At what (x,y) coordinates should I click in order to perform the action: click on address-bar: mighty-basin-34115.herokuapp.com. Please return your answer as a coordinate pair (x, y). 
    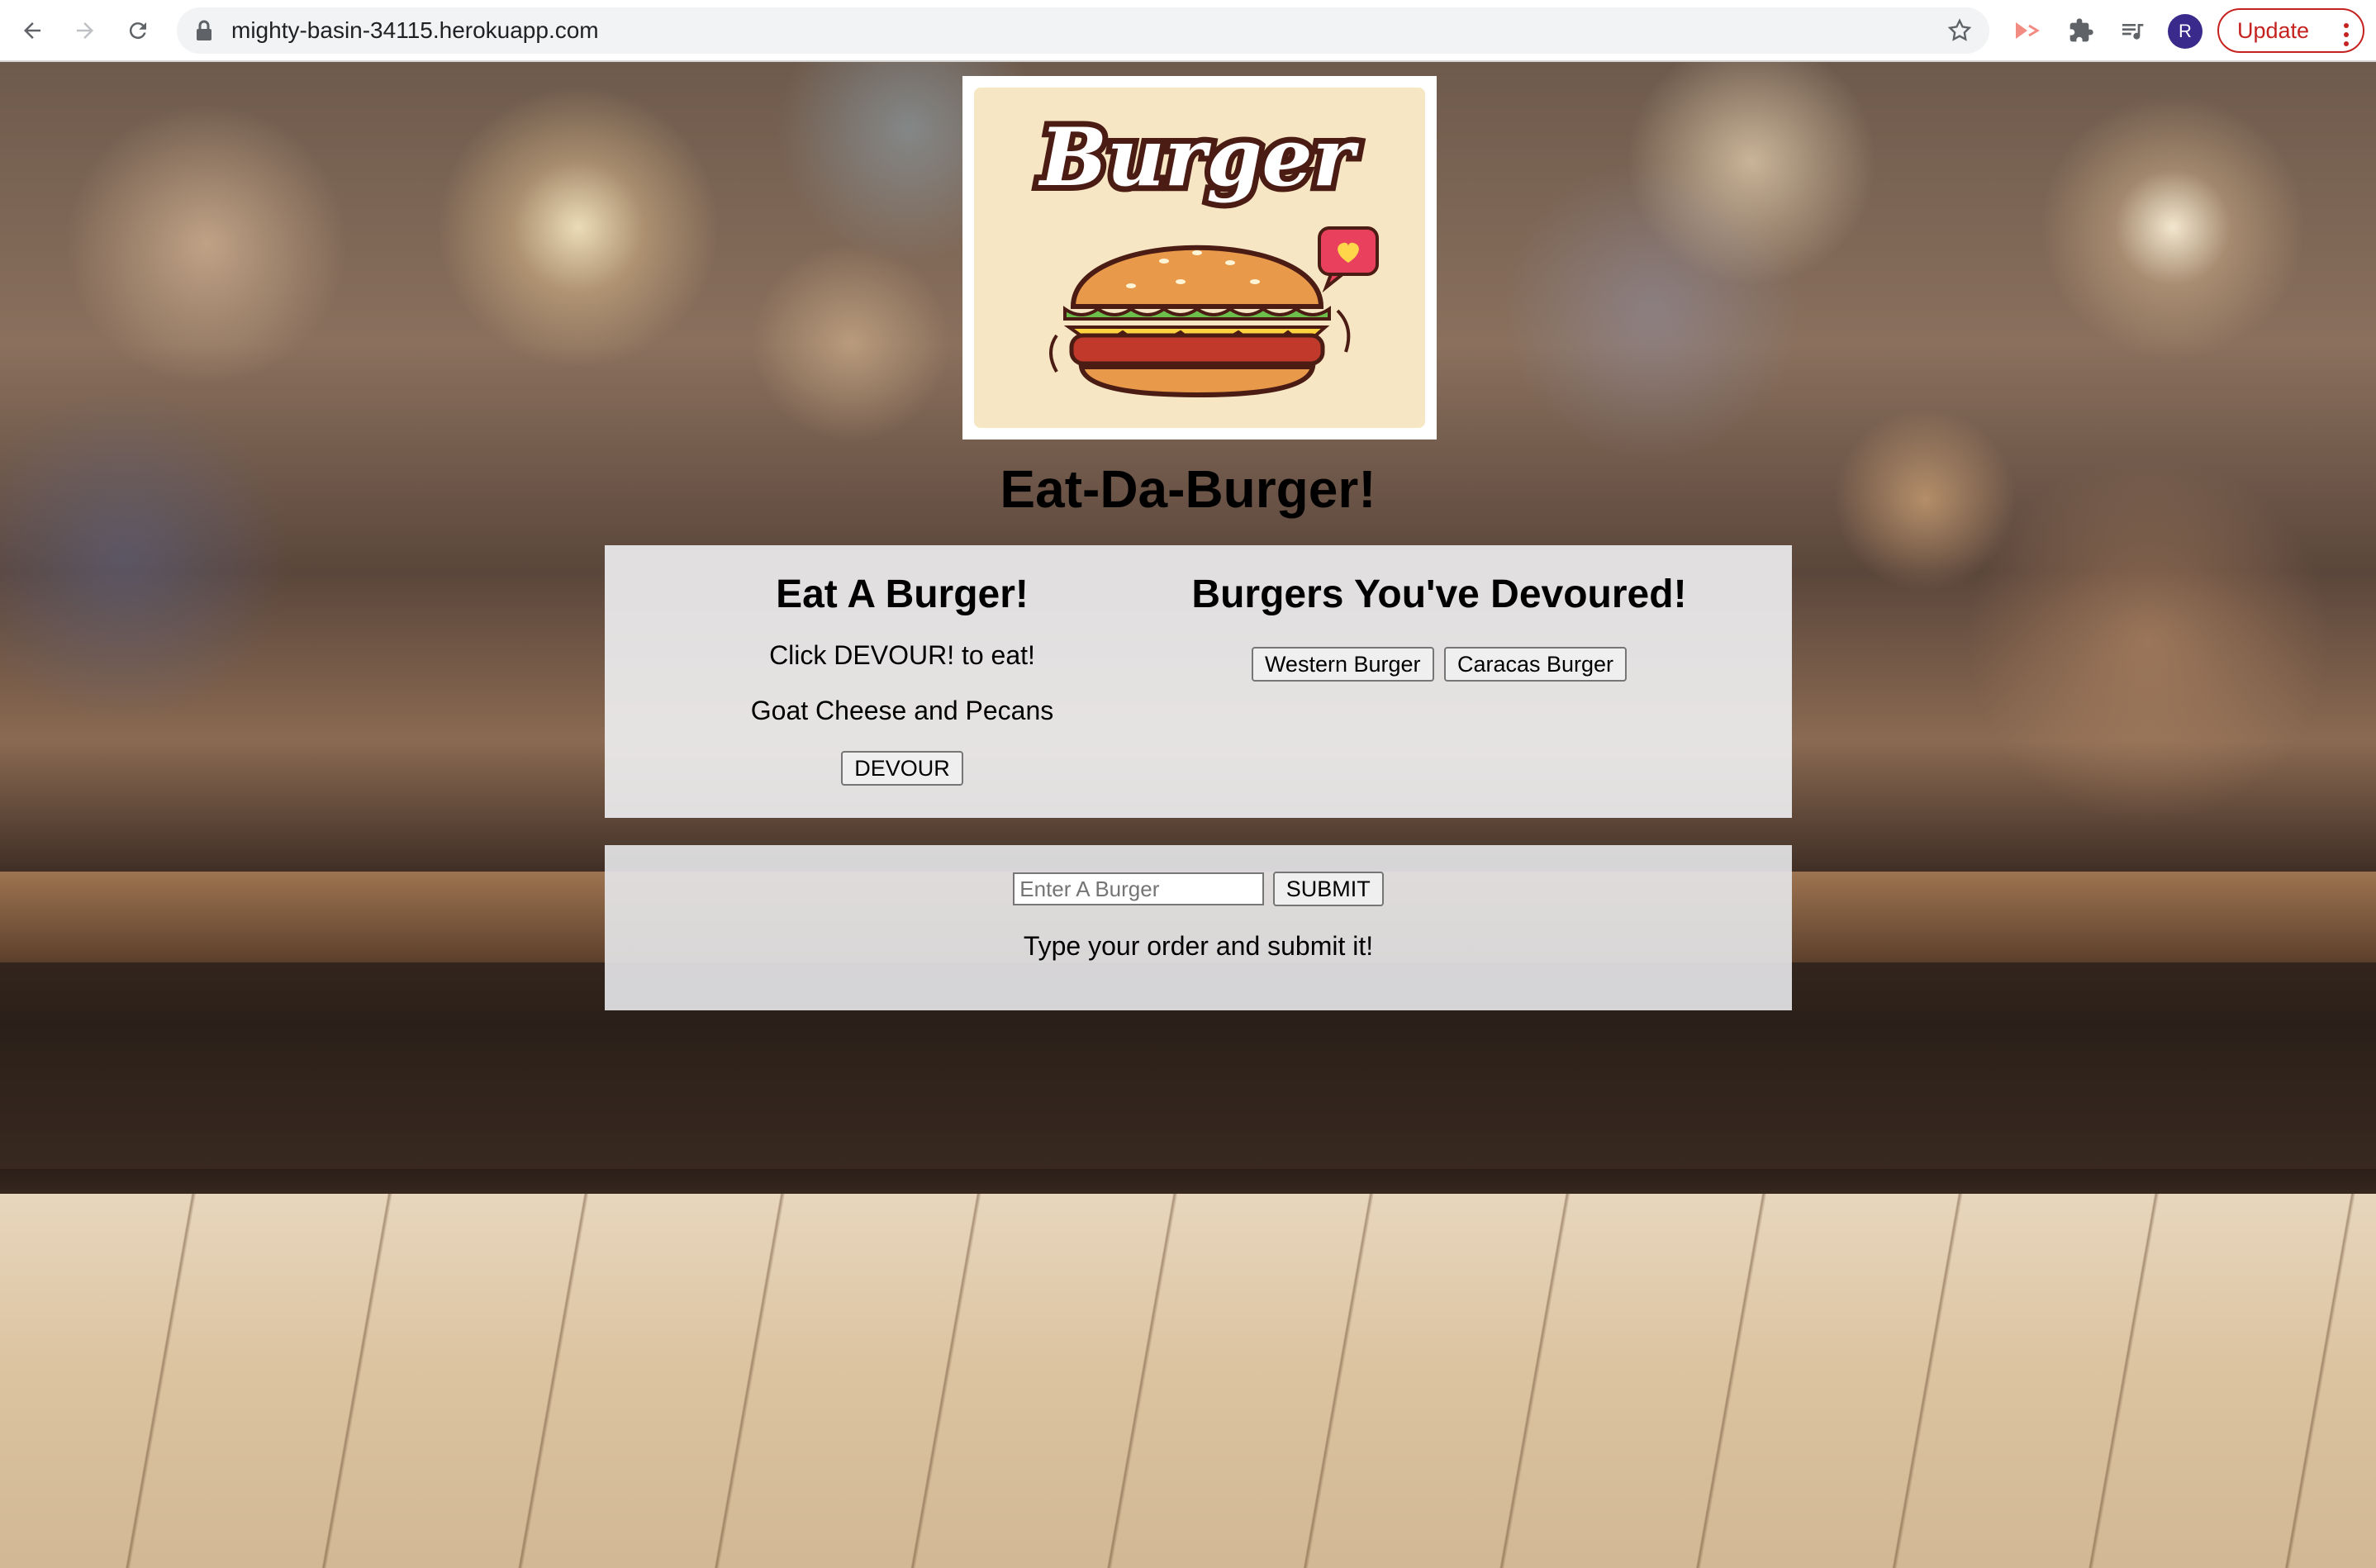
    Looking at the image, I should click on (1083, 31).